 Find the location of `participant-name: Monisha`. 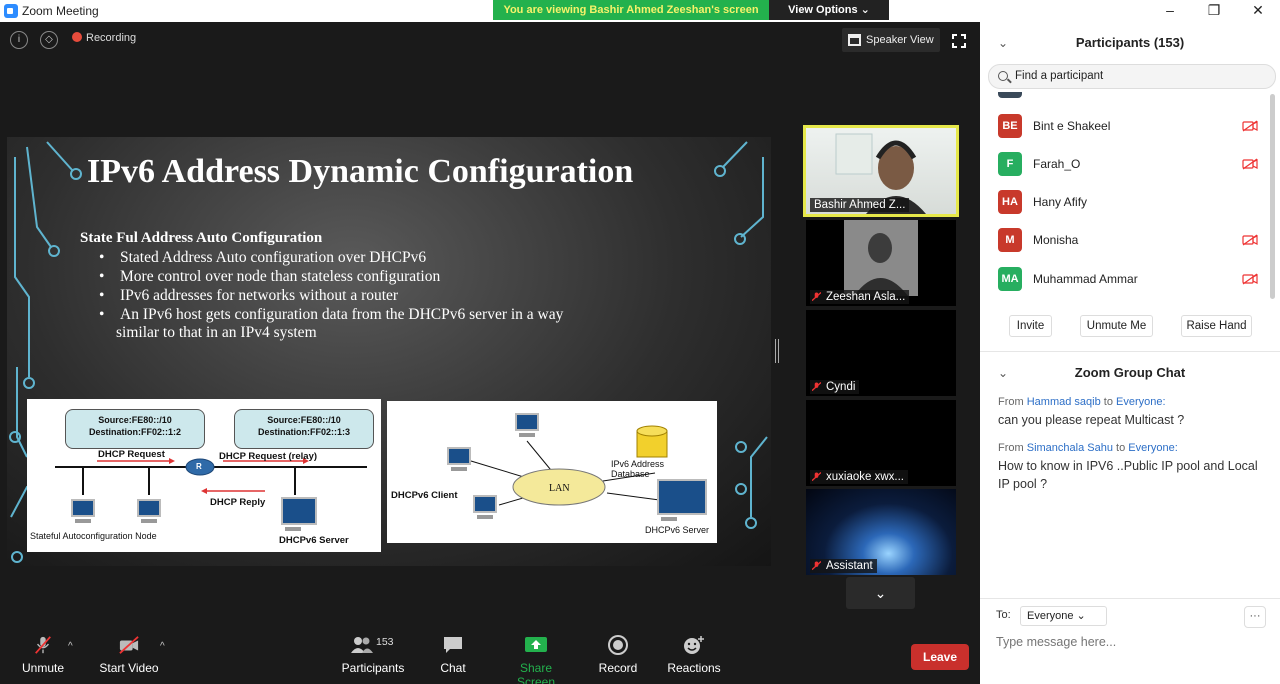

participant-name: Monisha is located at coordinates (1056, 240).